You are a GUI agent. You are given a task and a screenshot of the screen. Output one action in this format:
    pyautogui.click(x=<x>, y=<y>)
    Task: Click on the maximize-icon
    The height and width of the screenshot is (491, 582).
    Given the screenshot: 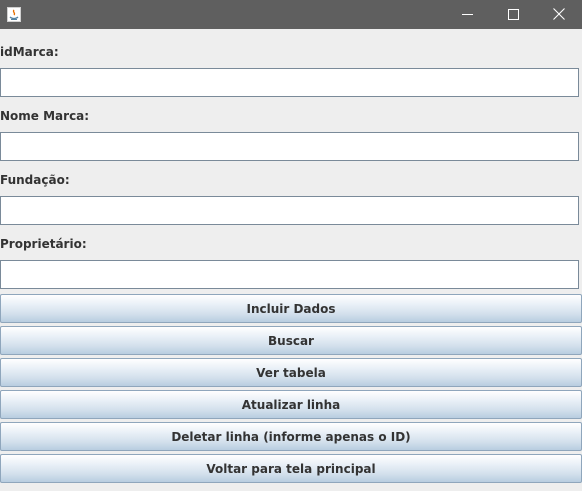 What is the action you would take?
    pyautogui.click(x=513, y=14)
    